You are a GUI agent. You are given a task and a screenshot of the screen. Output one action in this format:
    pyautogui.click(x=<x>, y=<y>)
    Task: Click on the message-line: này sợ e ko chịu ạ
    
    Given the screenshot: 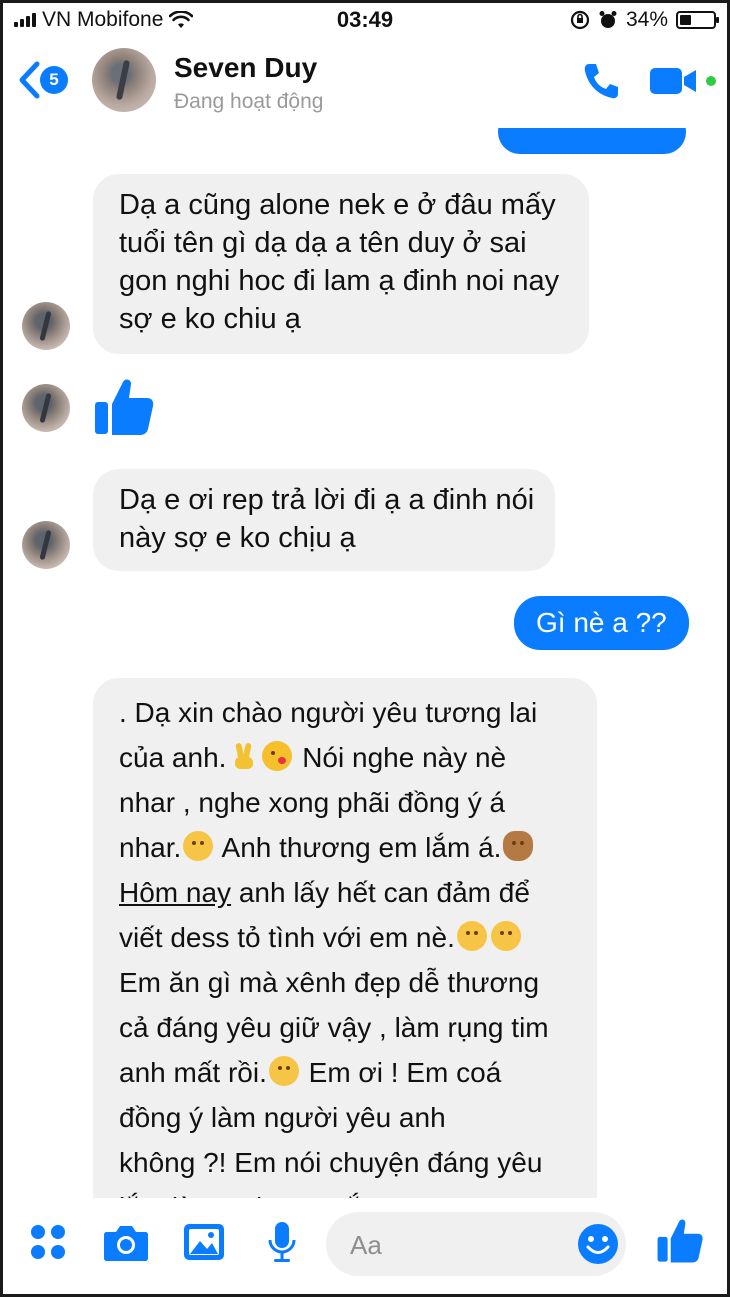 What is the action you would take?
    pyautogui.click(x=237, y=538)
    